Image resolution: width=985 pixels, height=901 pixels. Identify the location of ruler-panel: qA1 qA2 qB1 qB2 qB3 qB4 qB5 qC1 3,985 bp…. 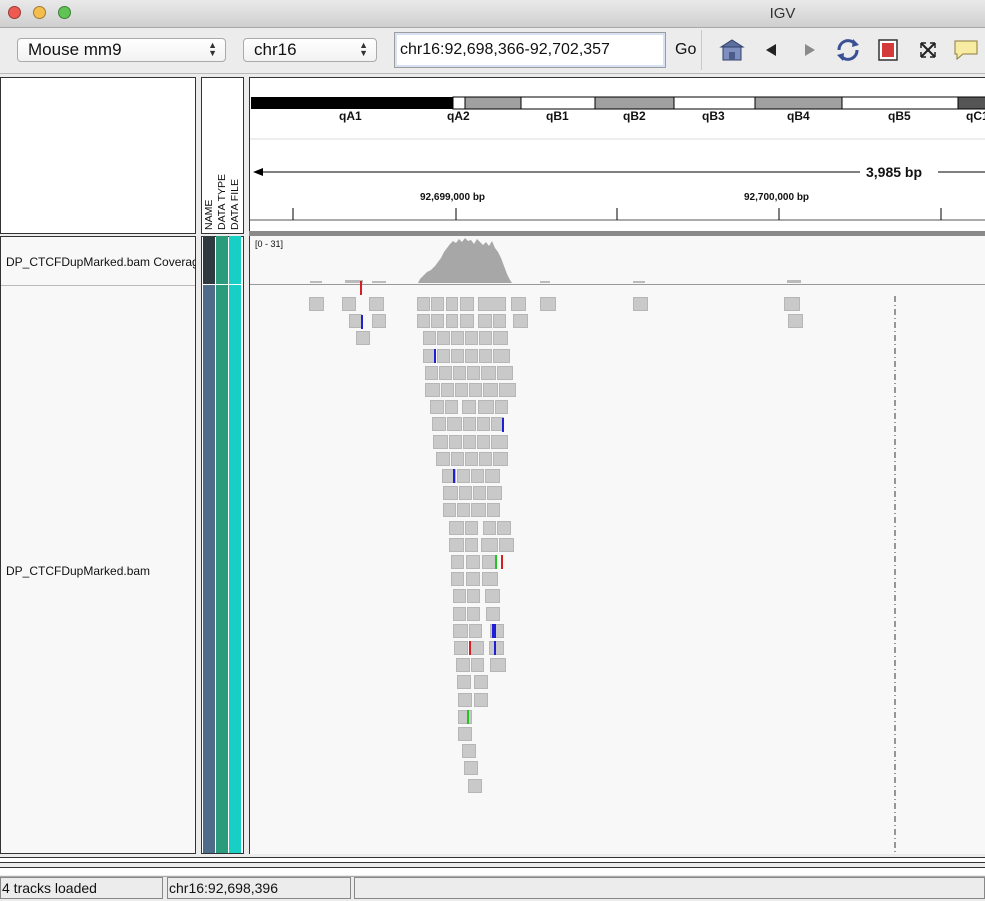
(617, 155).